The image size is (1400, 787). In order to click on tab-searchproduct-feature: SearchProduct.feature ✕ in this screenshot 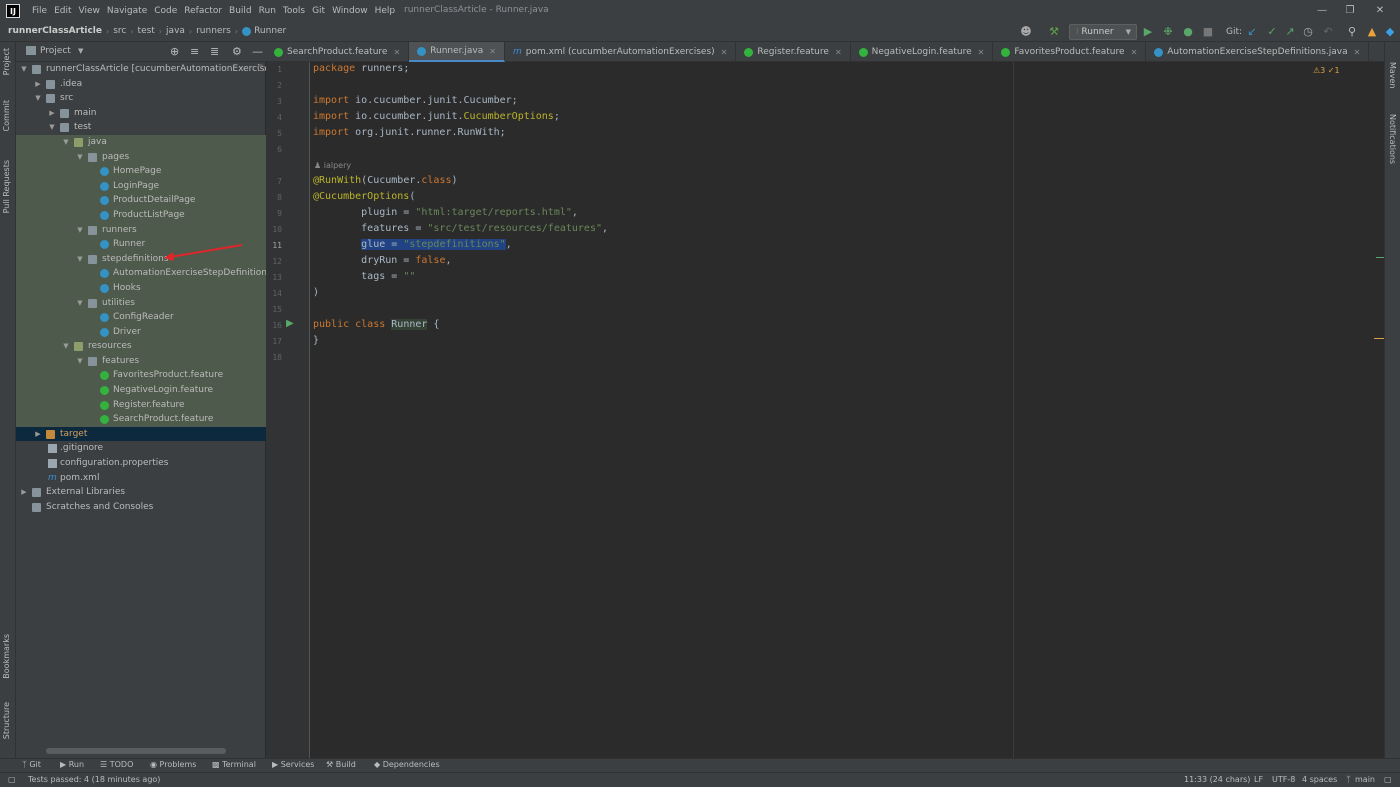, I will do `click(338, 52)`.